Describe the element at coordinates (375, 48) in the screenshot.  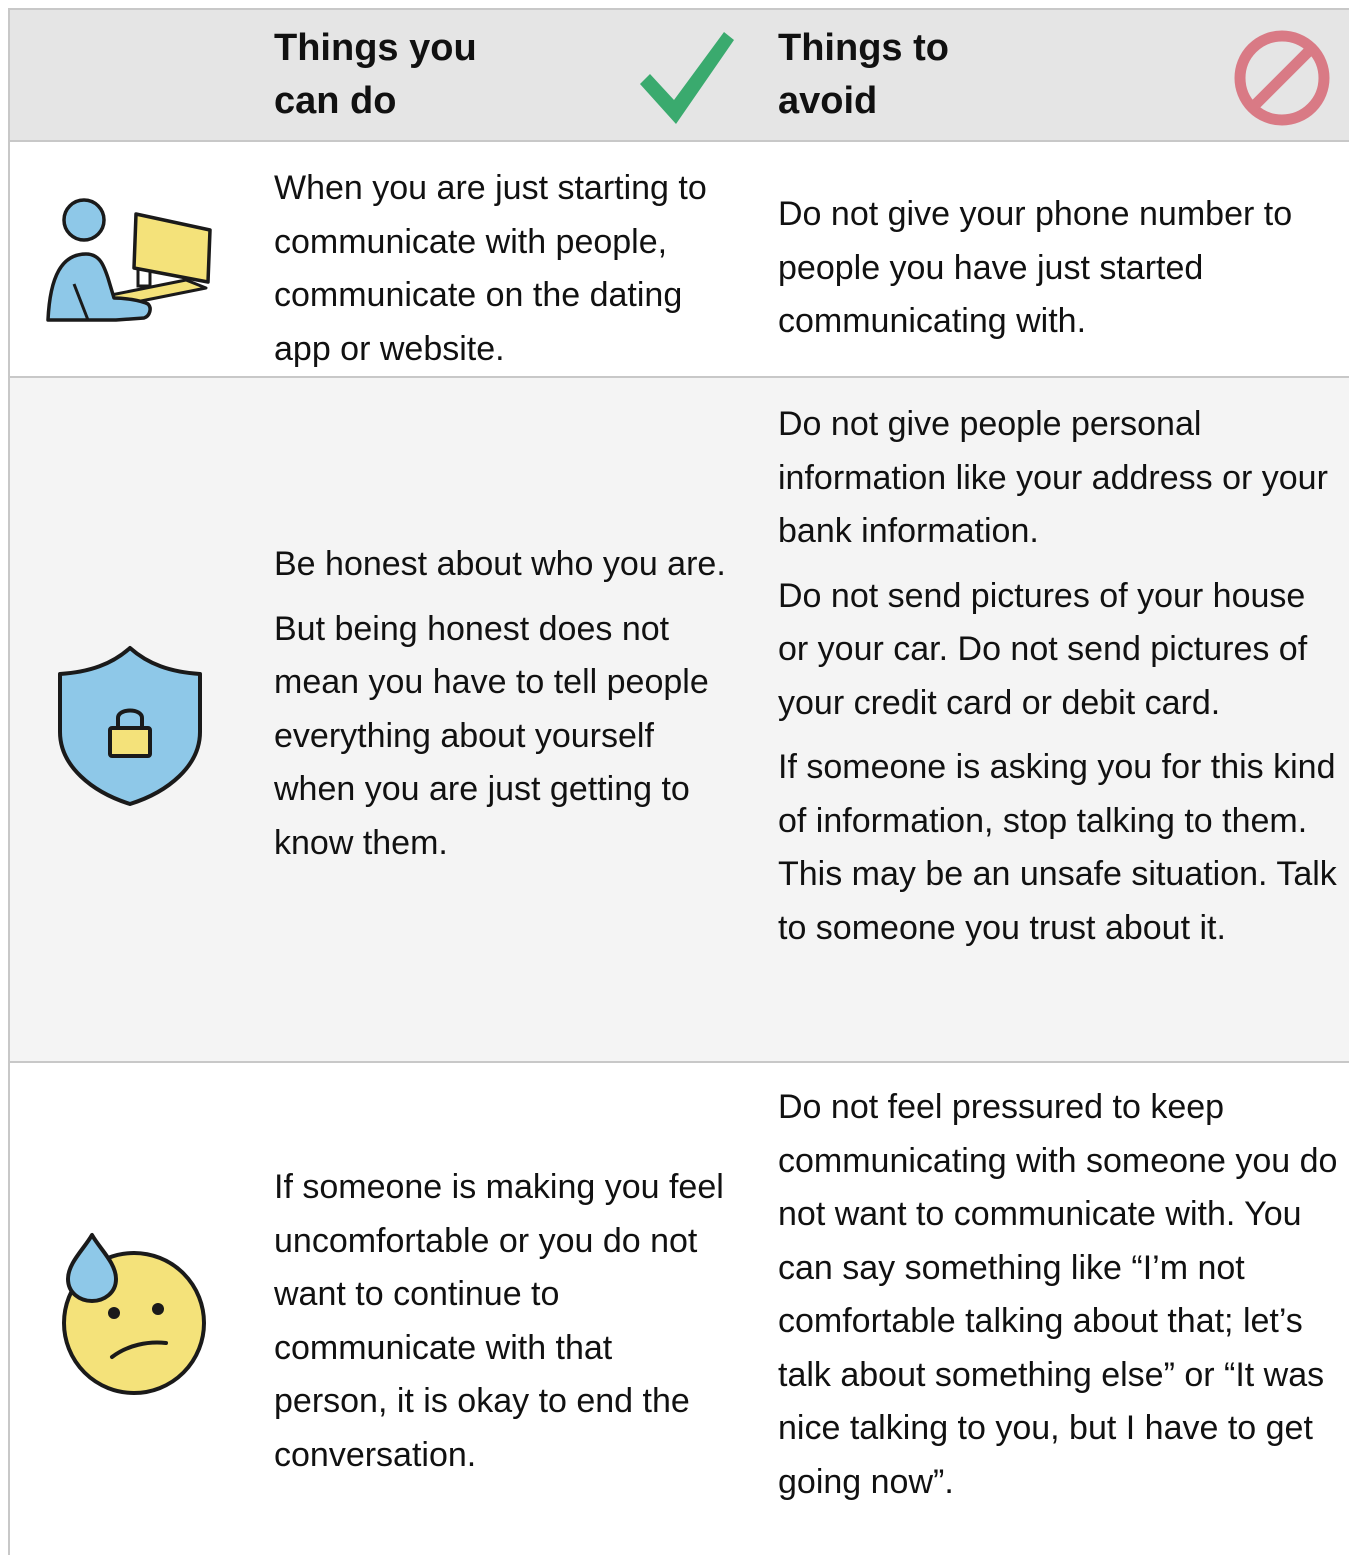
I see `do-title-line: Things you` at that location.